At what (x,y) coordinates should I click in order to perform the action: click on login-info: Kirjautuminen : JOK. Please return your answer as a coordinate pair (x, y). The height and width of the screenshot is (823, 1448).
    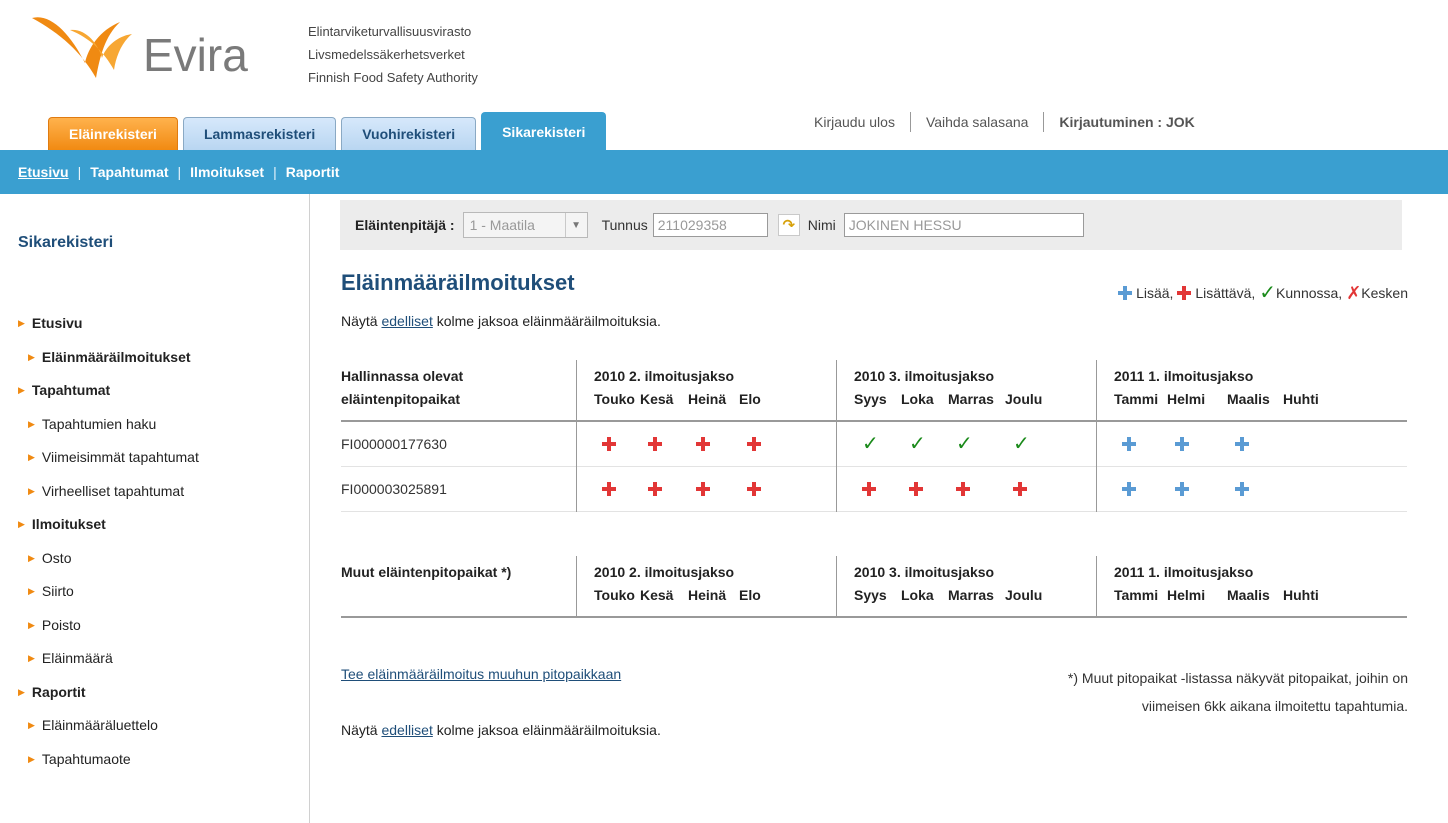
    Looking at the image, I should click on (1127, 122).